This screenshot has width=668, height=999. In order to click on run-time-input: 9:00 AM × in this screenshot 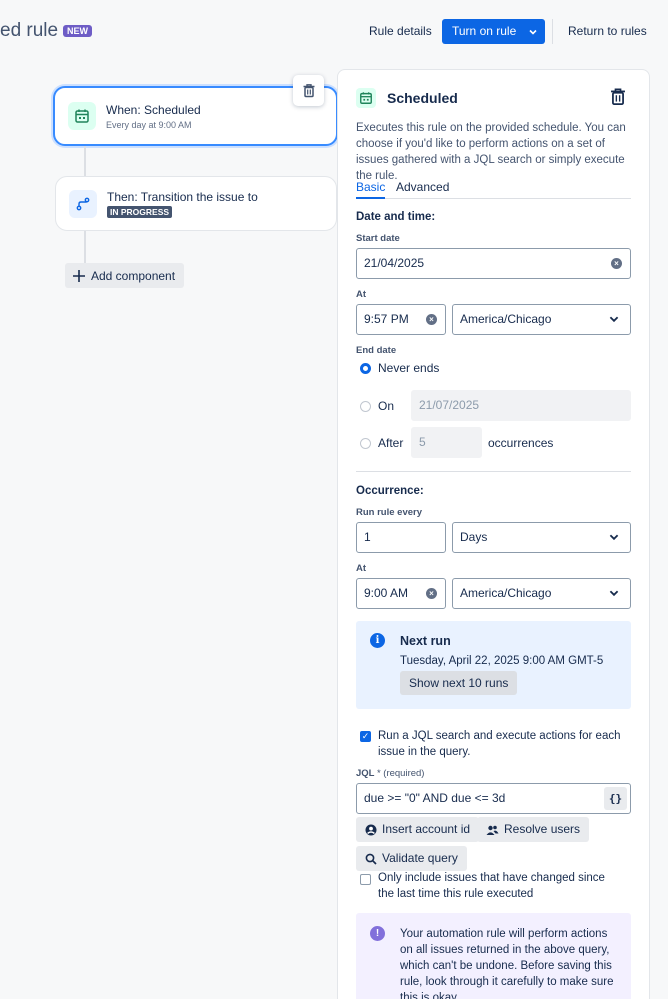, I will do `click(401, 593)`.